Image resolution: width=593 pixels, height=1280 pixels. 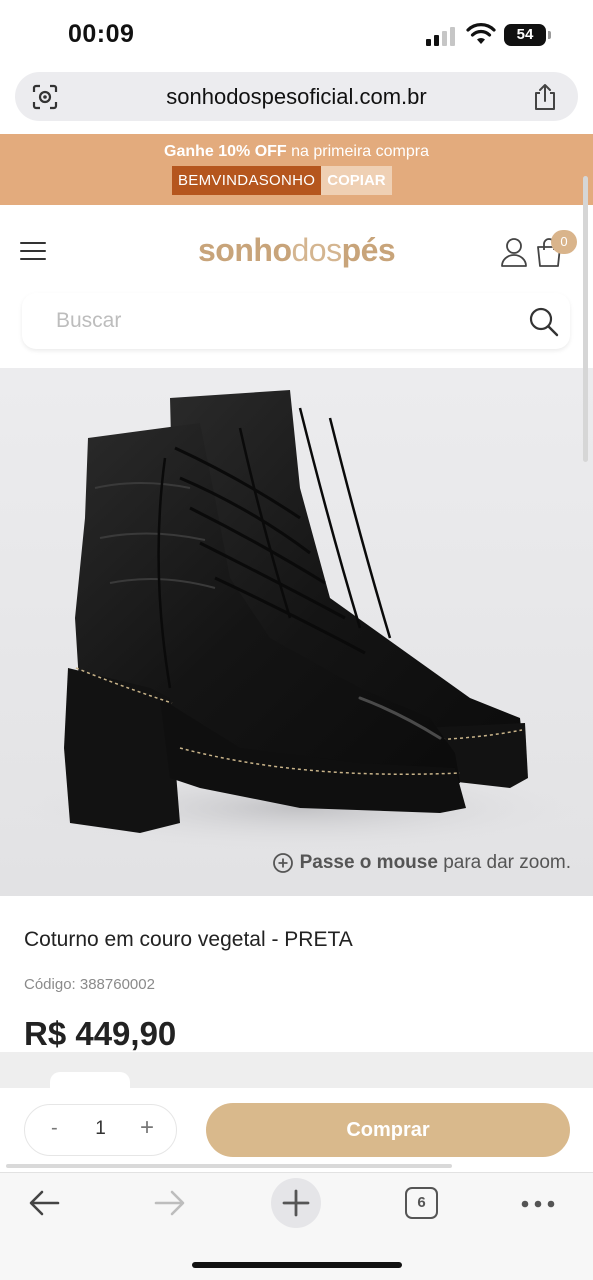 I want to click on tabs-button: 6, so click(x=421, y=1203).